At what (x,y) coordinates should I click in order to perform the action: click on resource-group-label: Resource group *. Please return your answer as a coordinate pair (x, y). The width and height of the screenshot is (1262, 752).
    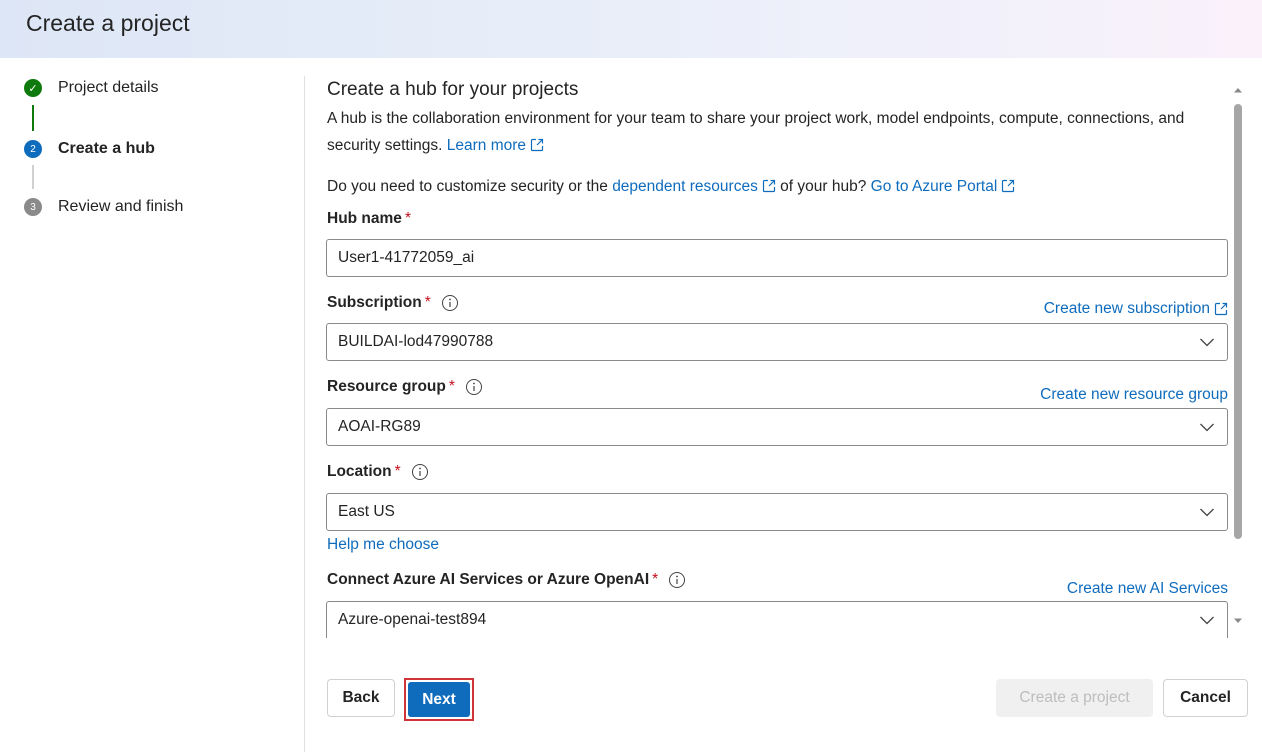
    Looking at the image, I should click on (405, 387).